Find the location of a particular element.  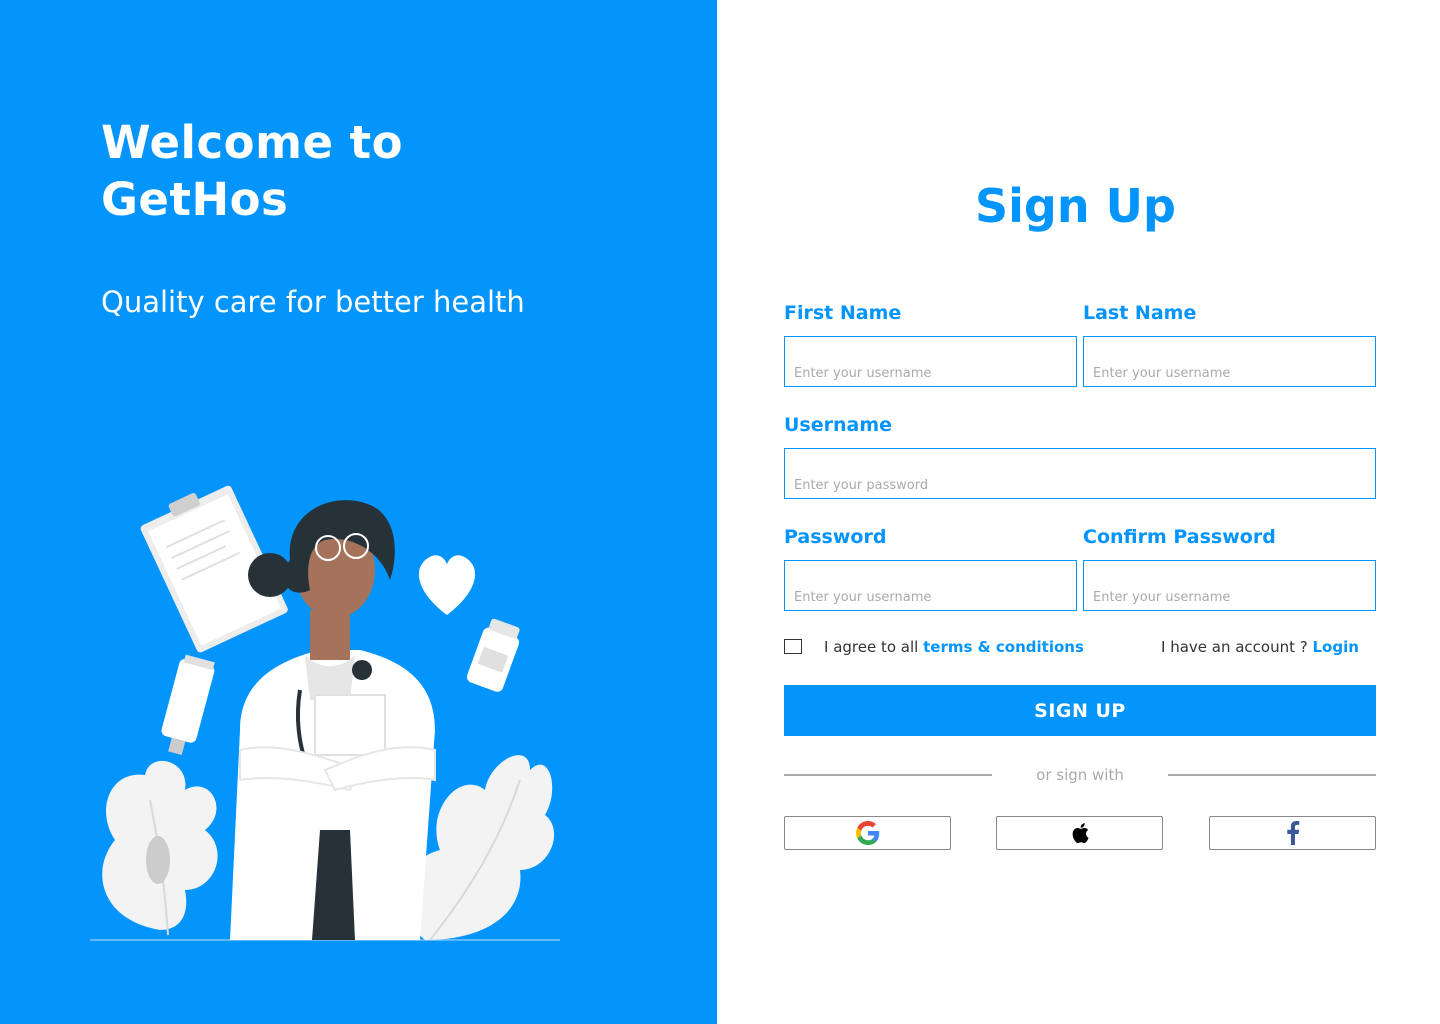

divider-left is located at coordinates (888, 775).